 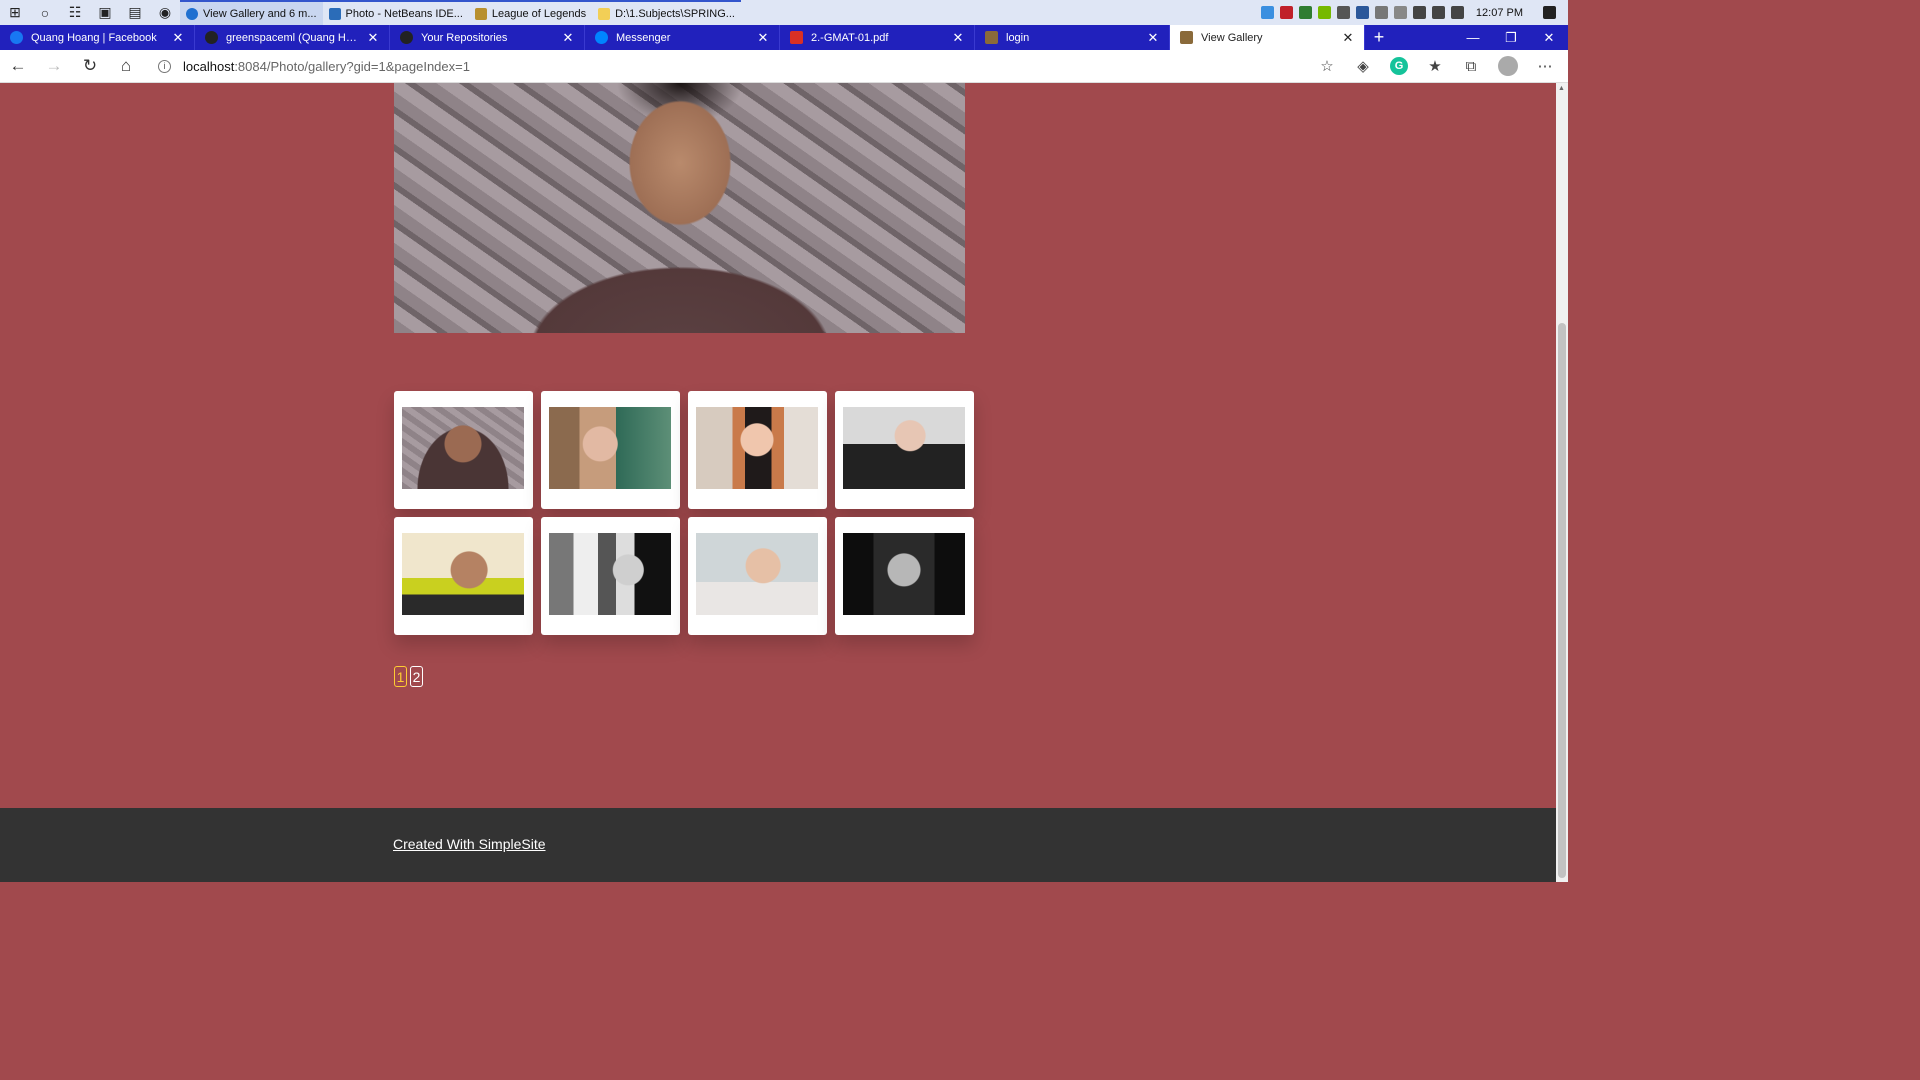 I want to click on league-icon, so click(x=480, y=13).